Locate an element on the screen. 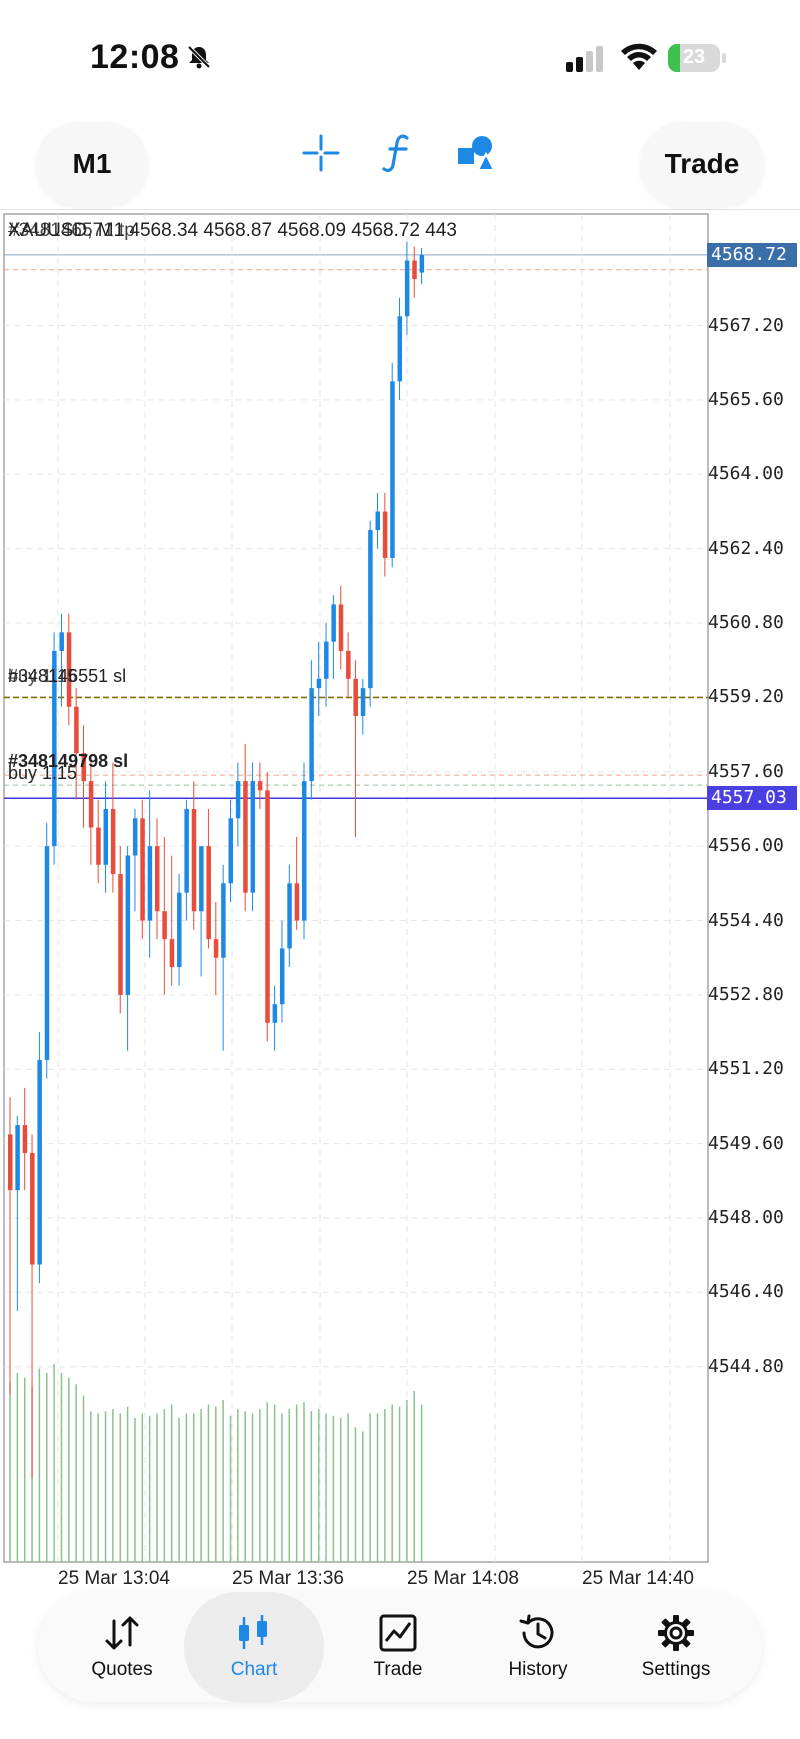 This screenshot has width=800, height=1739. chart-icon is located at coordinates (253, 1632).